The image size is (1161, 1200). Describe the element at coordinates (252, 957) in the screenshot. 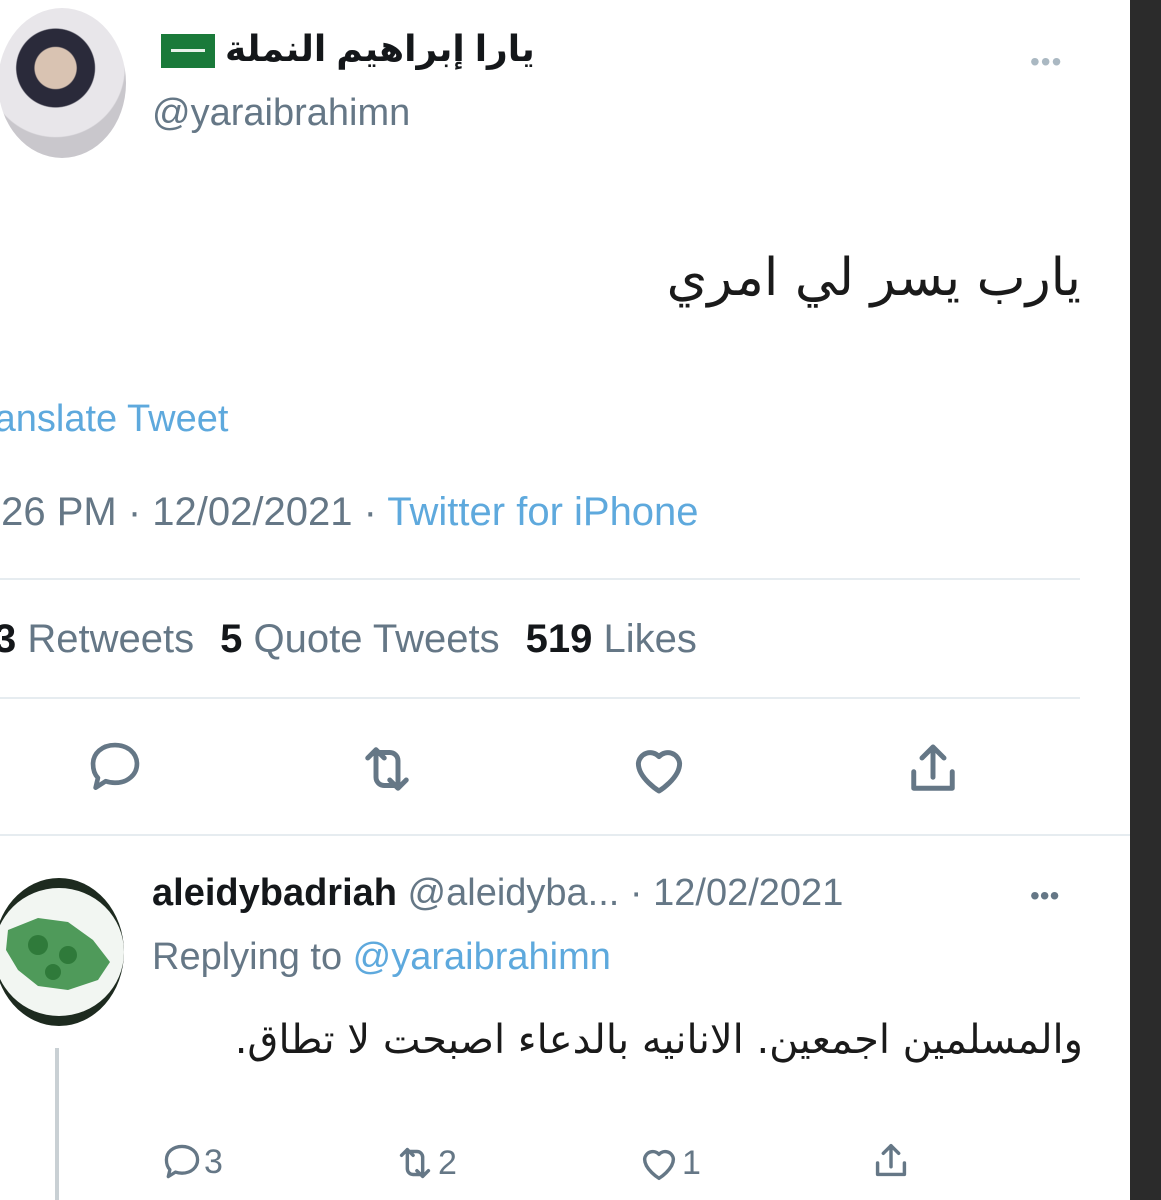

I see `replying-label: Replying to` at that location.